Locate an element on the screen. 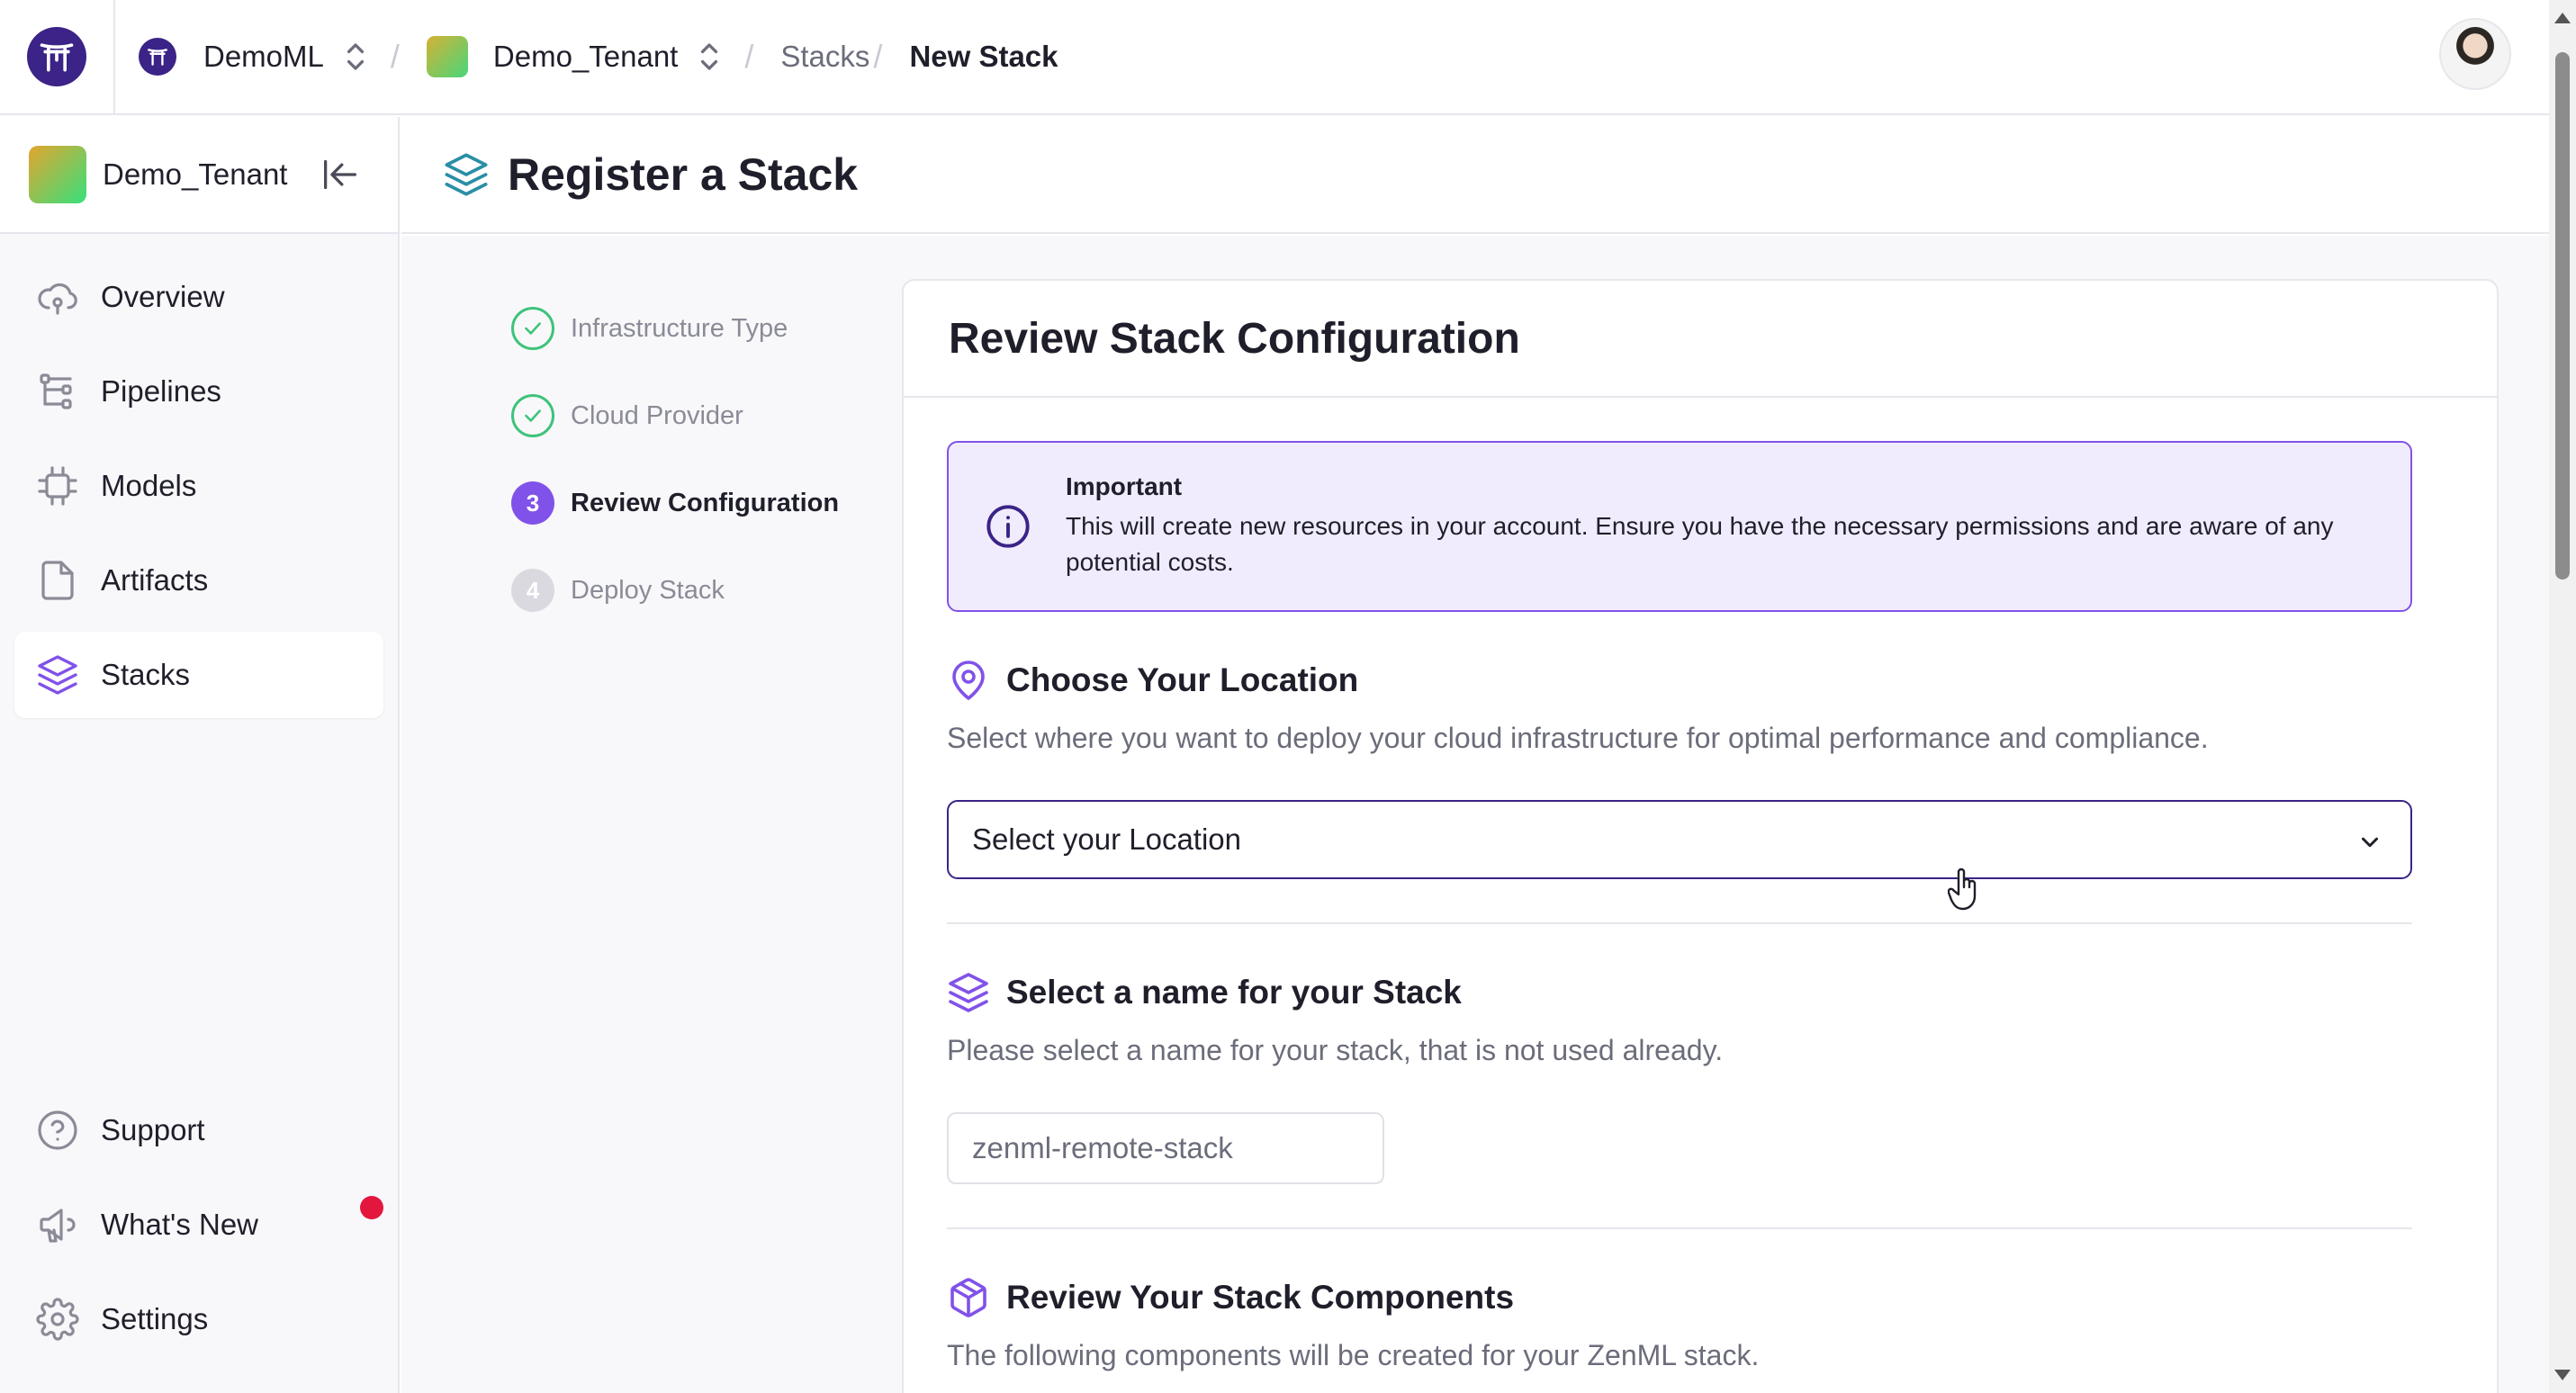  notice-title: Important is located at coordinates (1124, 486).